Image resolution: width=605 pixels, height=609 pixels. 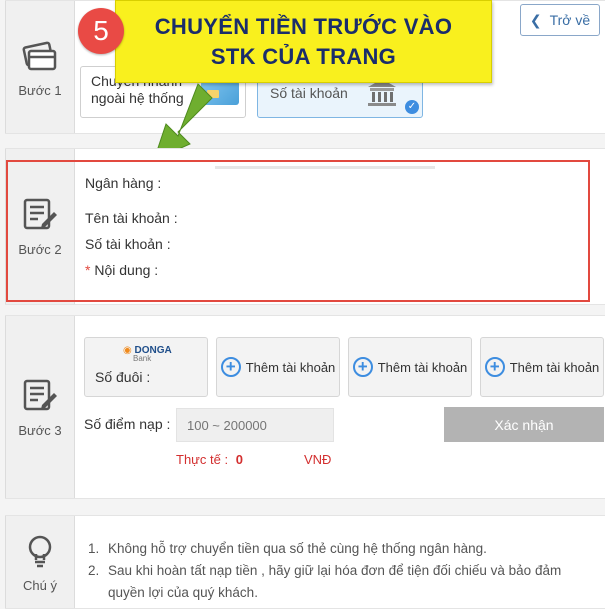 I want to click on step-number-badge: 5, so click(x=101, y=31).